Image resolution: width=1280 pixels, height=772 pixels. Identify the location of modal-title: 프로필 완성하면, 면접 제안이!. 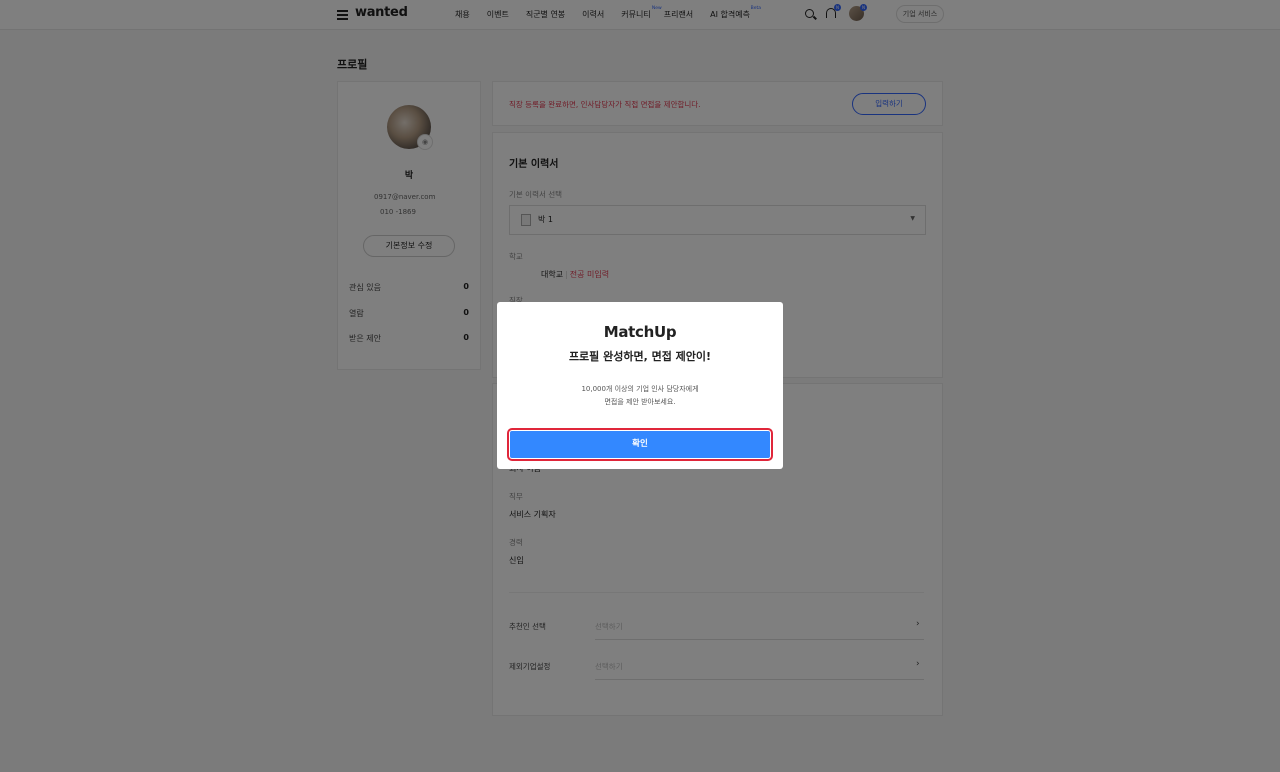
(640, 356).